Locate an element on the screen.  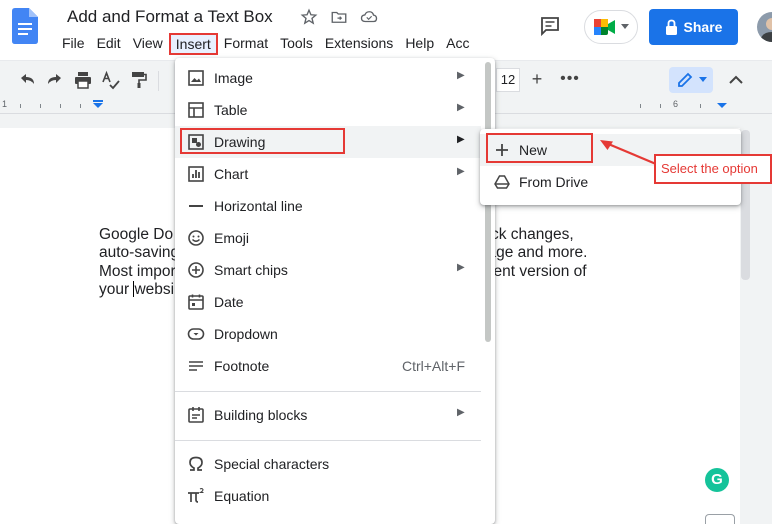
right-indent-marker-icon is located at coordinates (722, 104).